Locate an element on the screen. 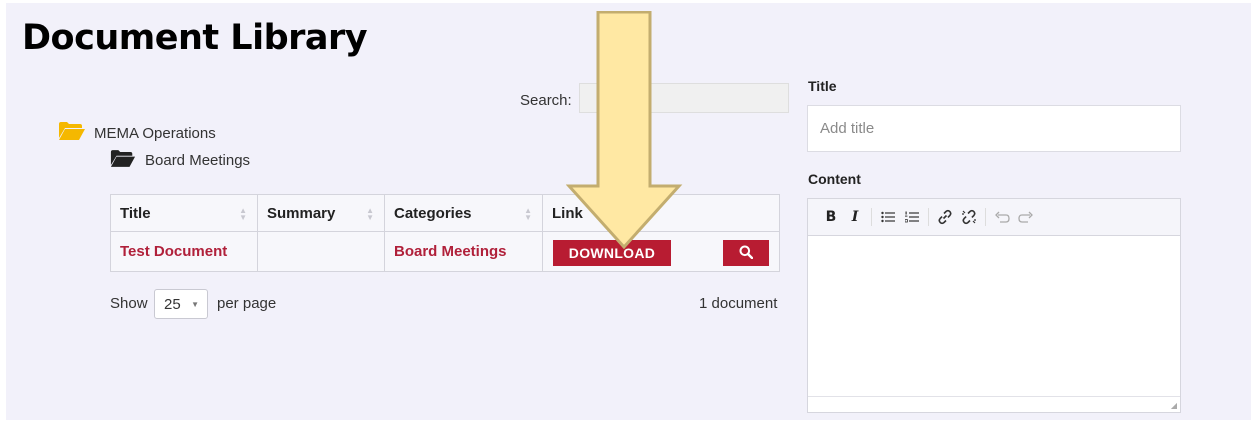 The height and width of the screenshot is (423, 1251). title-input is located at coordinates (994, 128).